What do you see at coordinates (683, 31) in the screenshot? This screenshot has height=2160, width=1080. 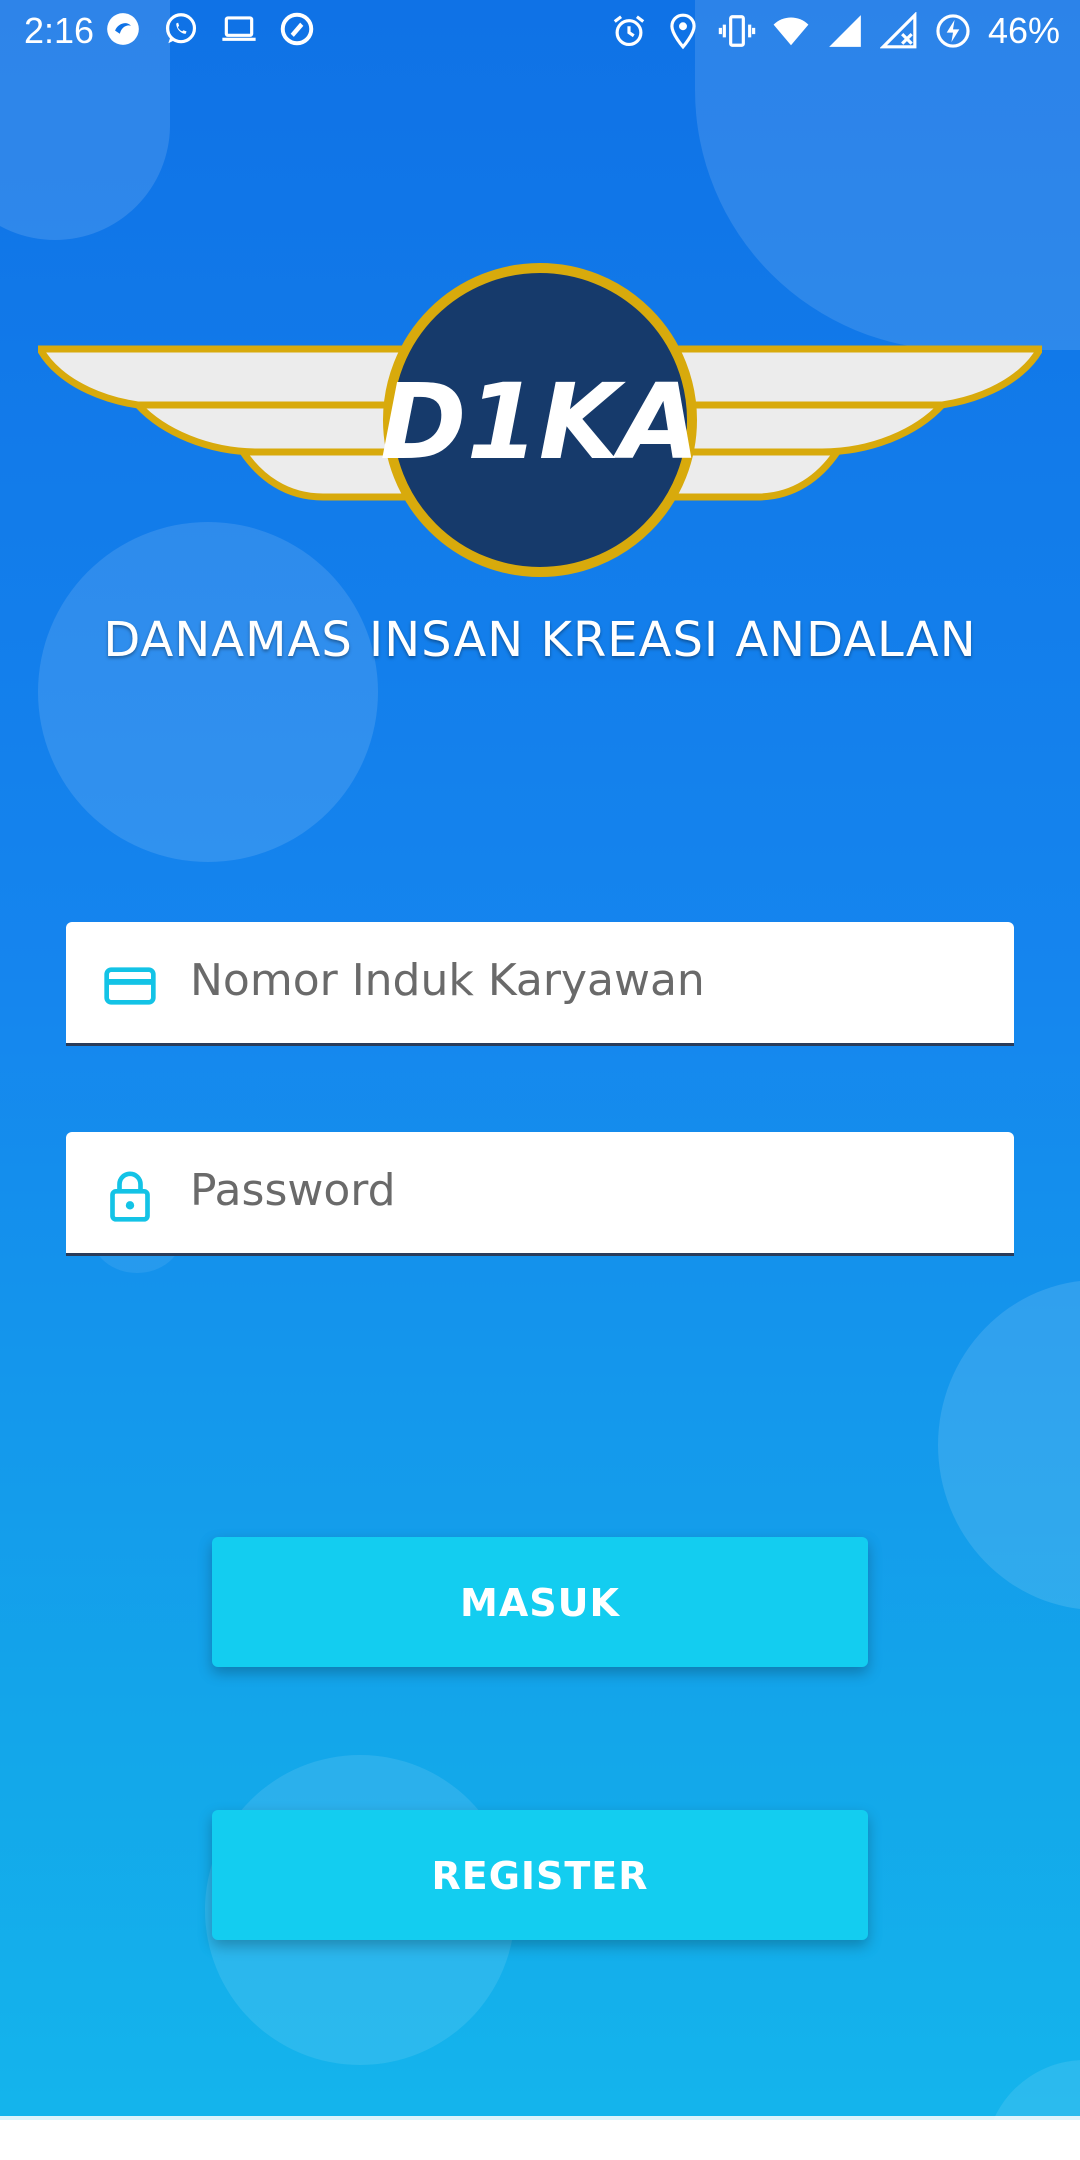 I see `location-icon` at bounding box center [683, 31].